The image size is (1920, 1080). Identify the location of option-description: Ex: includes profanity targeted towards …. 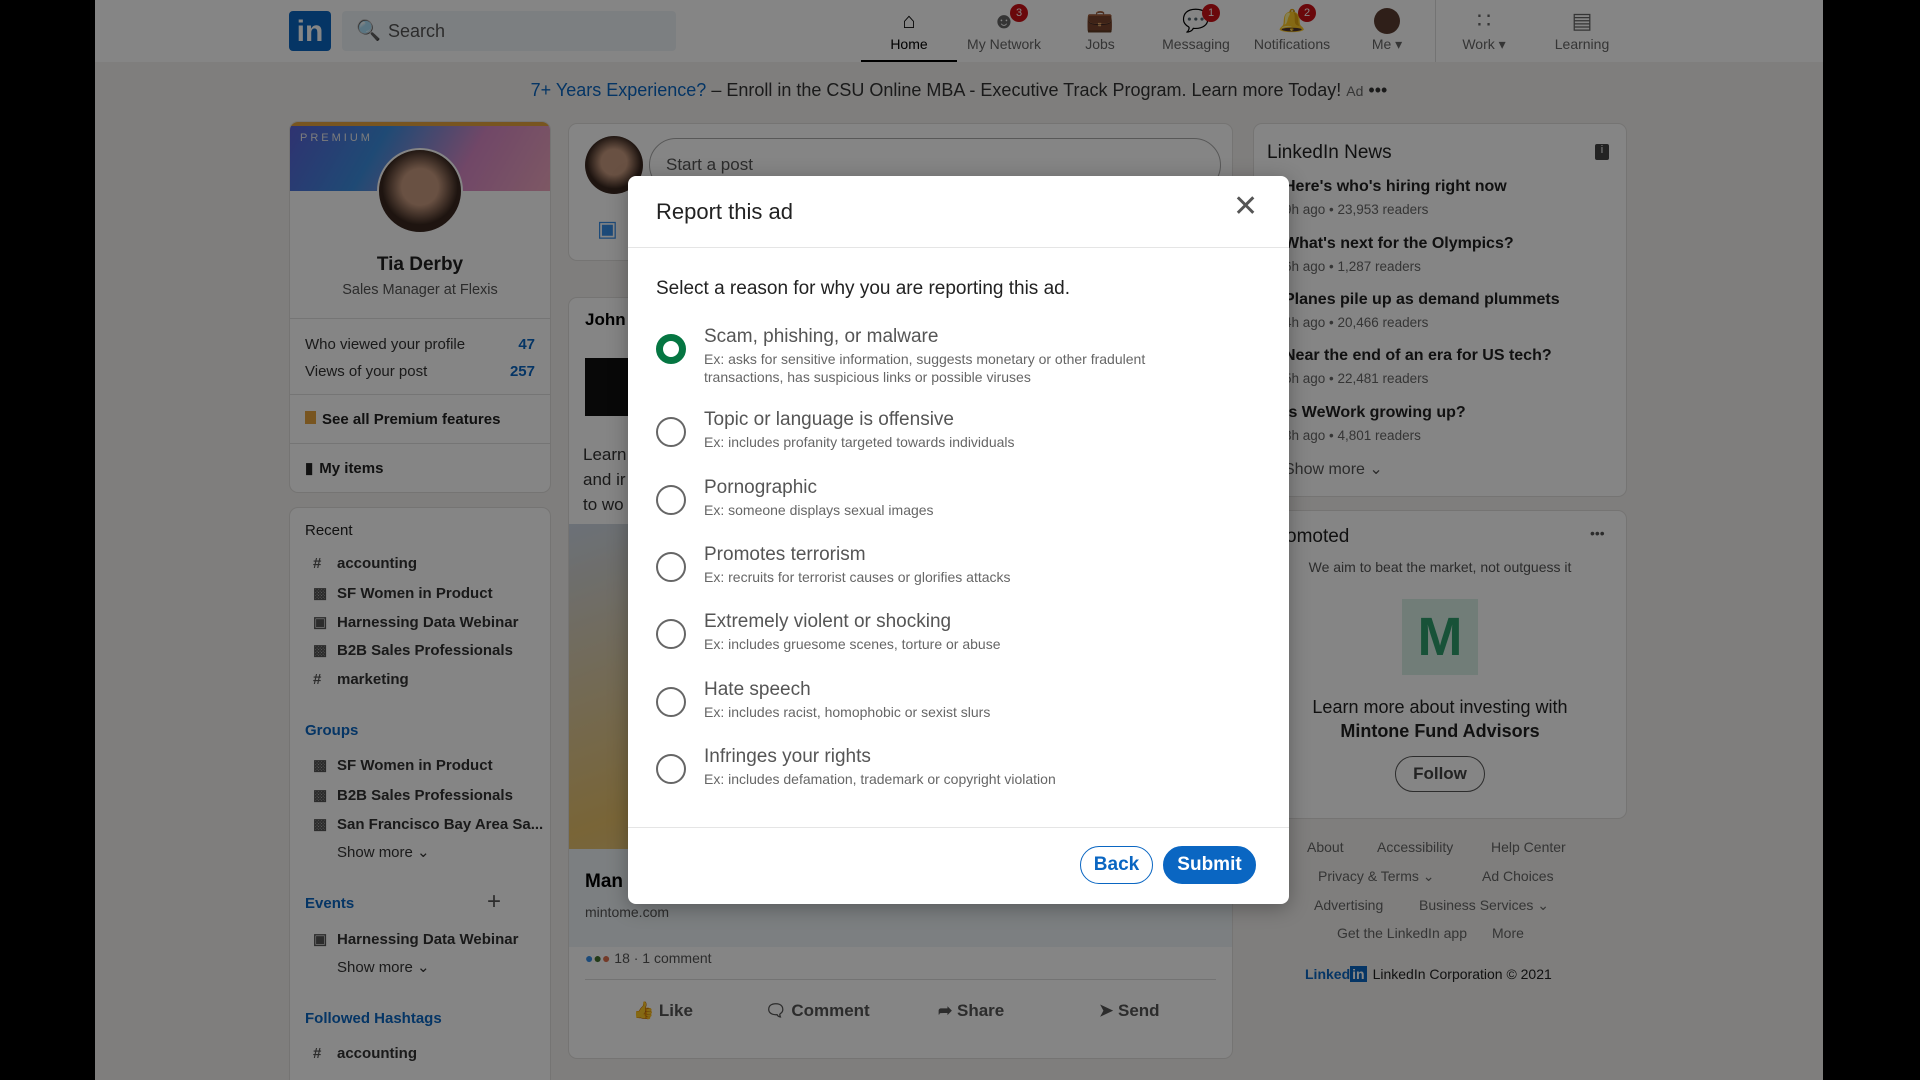
(859, 442).